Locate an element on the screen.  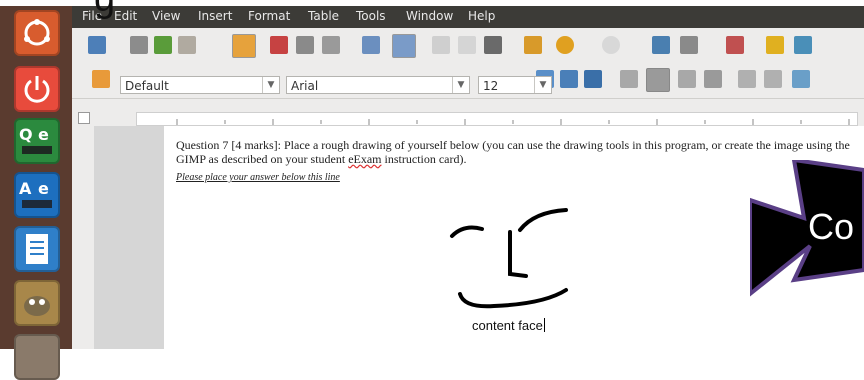
gimp-mascot-icon is located at coordinates (37, 306).